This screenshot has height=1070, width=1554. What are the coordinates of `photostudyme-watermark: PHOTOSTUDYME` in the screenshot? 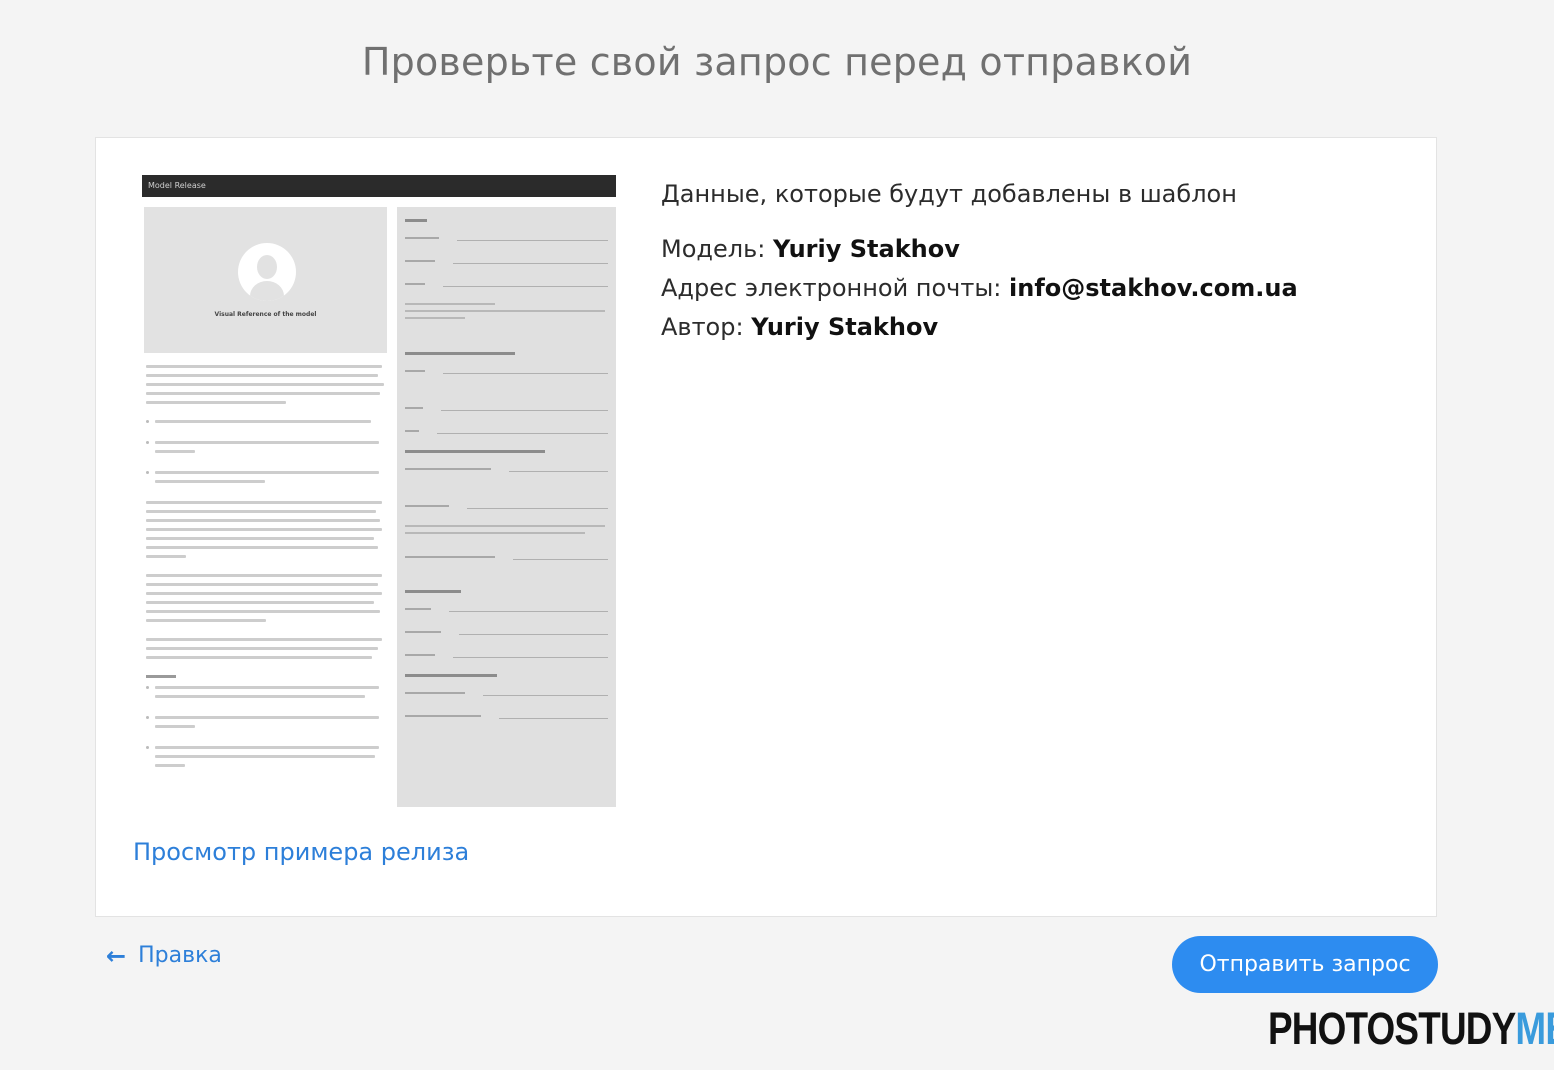 It's located at (1411, 1029).